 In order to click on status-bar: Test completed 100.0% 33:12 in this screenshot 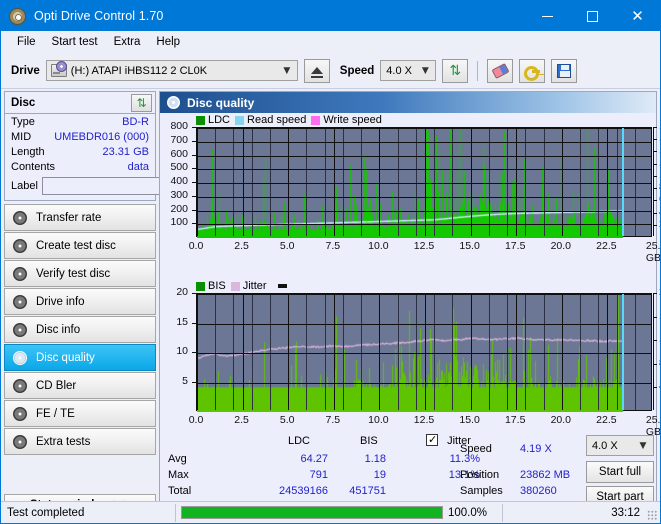, I will do `click(330, 512)`.